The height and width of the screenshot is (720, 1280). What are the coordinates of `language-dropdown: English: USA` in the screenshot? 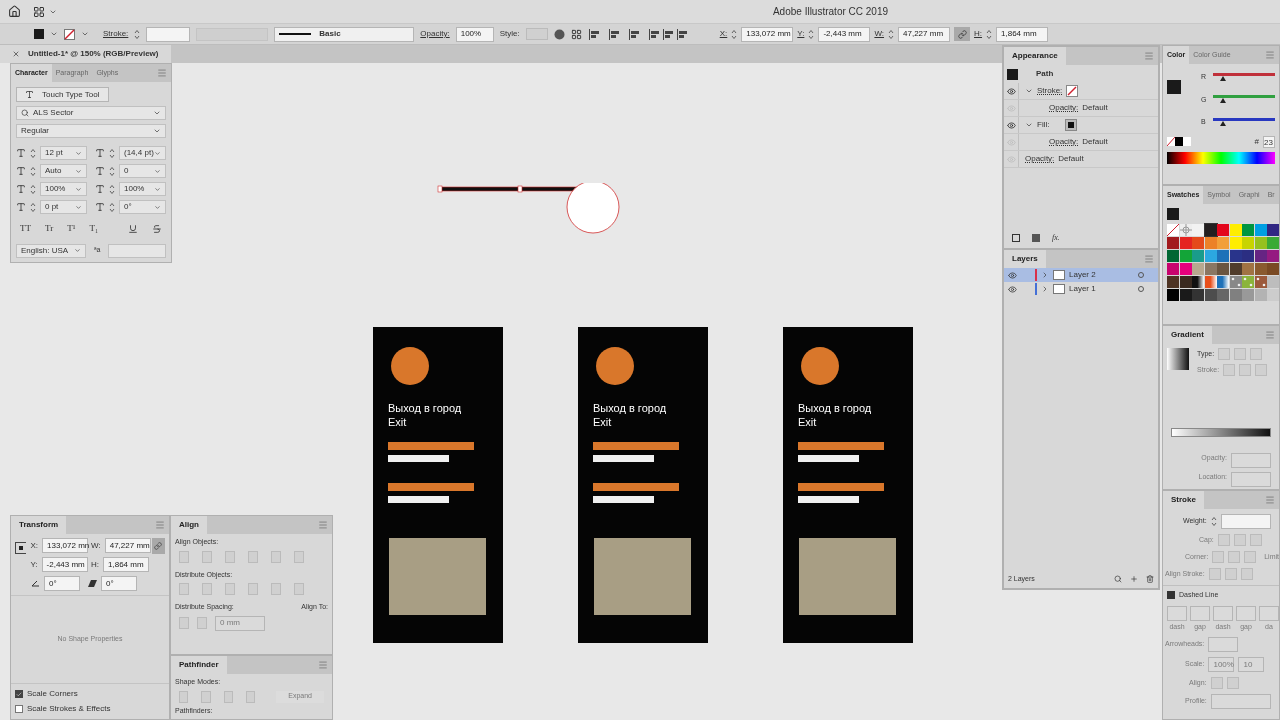 It's located at (51, 250).